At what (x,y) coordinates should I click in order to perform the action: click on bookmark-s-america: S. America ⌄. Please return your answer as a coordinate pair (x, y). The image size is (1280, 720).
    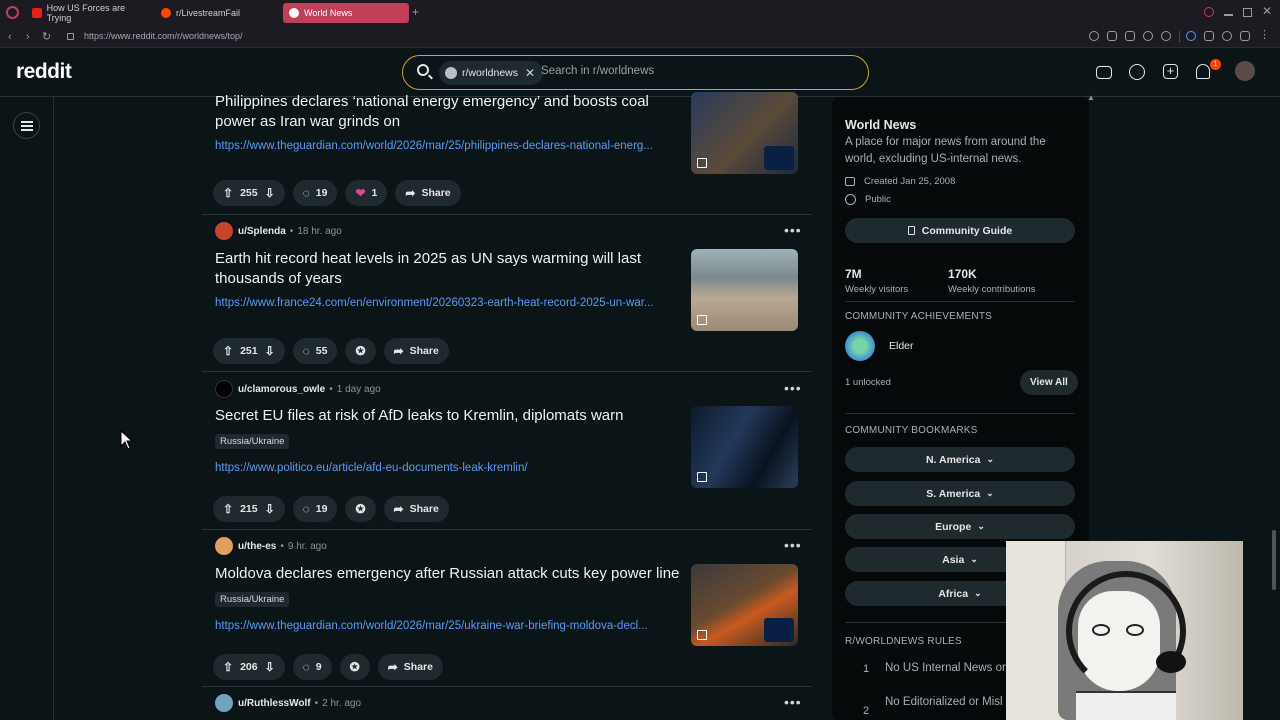
    Looking at the image, I should click on (960, 493).